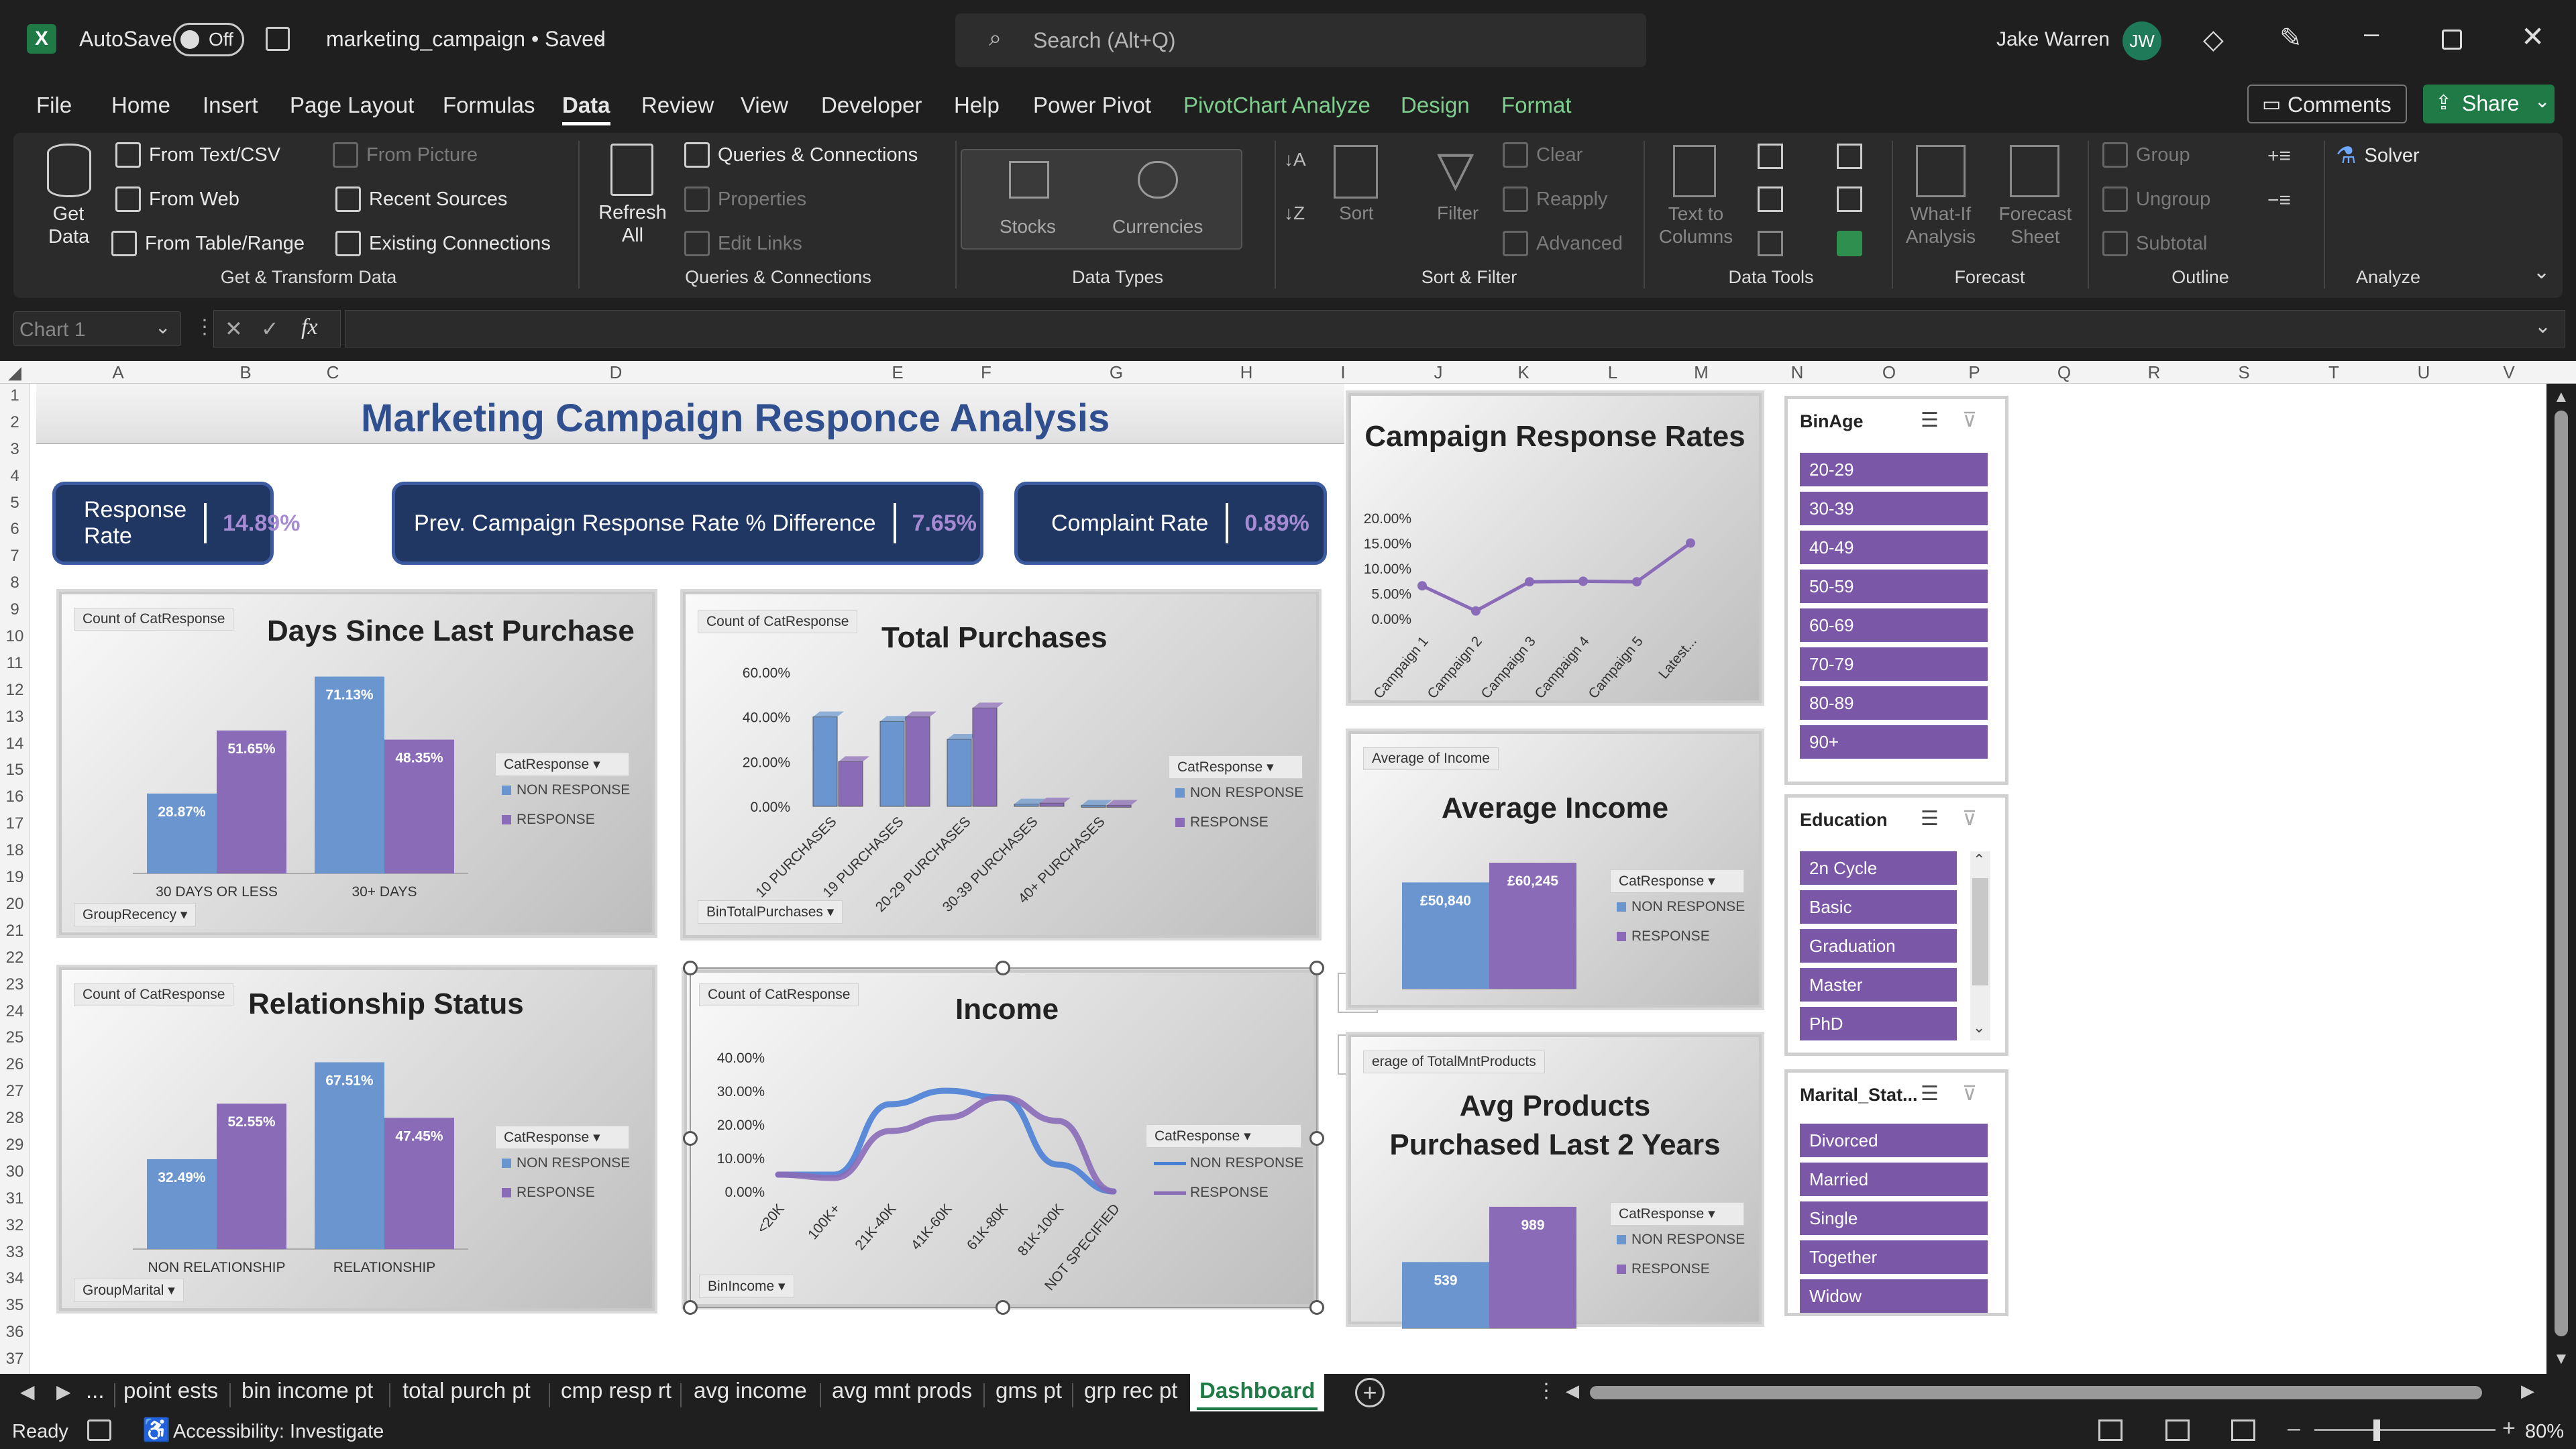  I want to click on column-header: G, so click(1116, 372).